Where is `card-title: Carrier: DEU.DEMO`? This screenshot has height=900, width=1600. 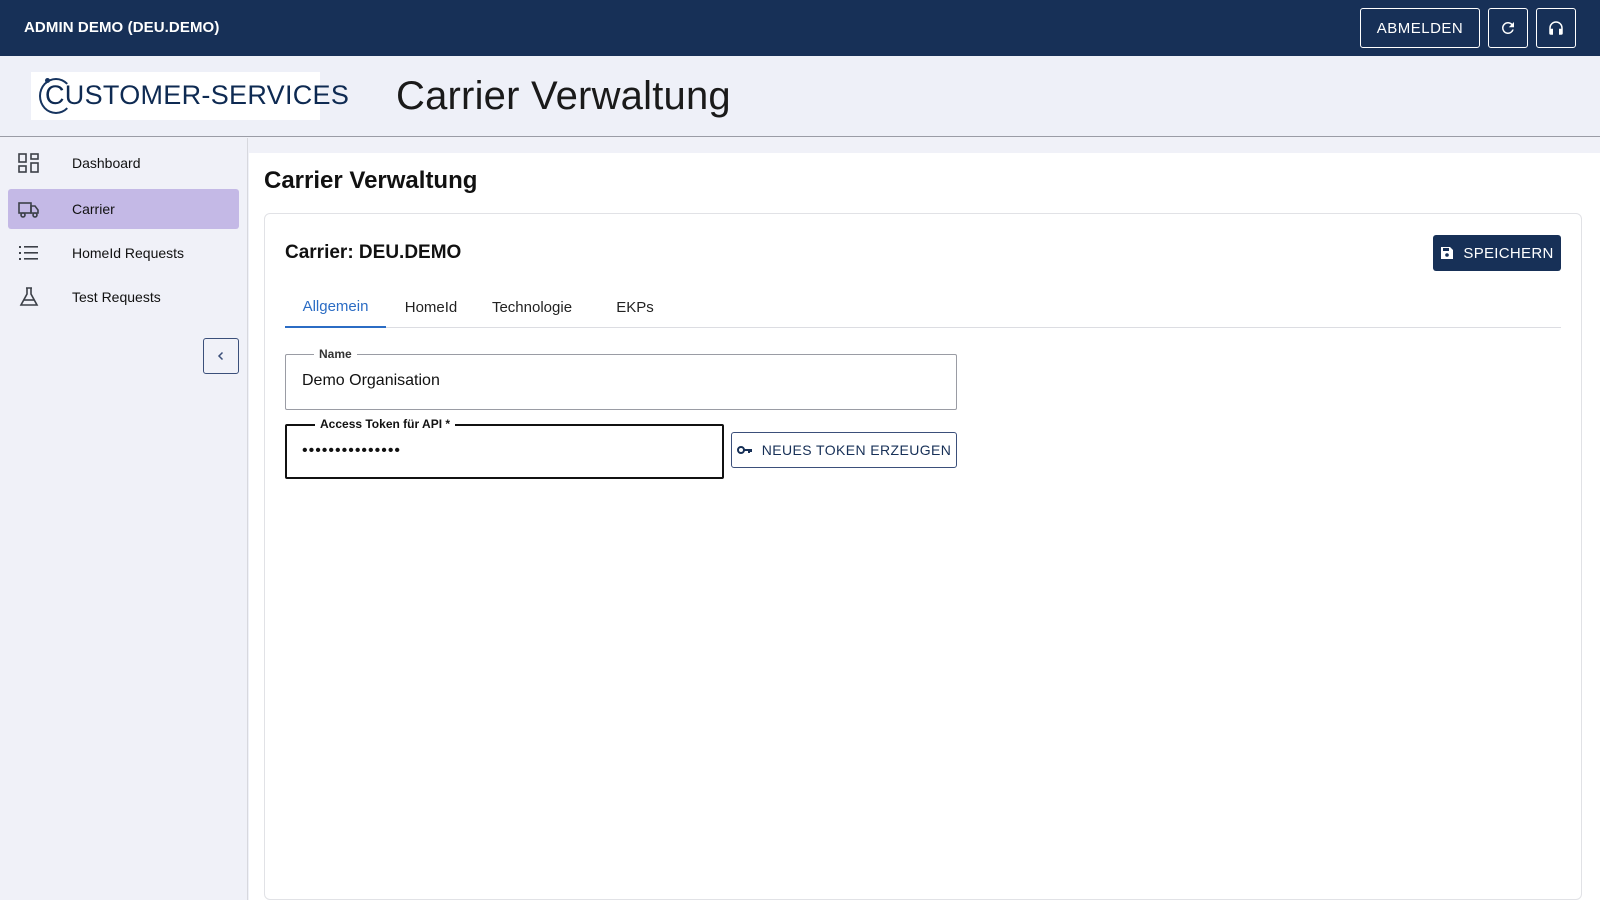
card-title: Carrier: DEU.DEMO is located at coordinates (373, 252).